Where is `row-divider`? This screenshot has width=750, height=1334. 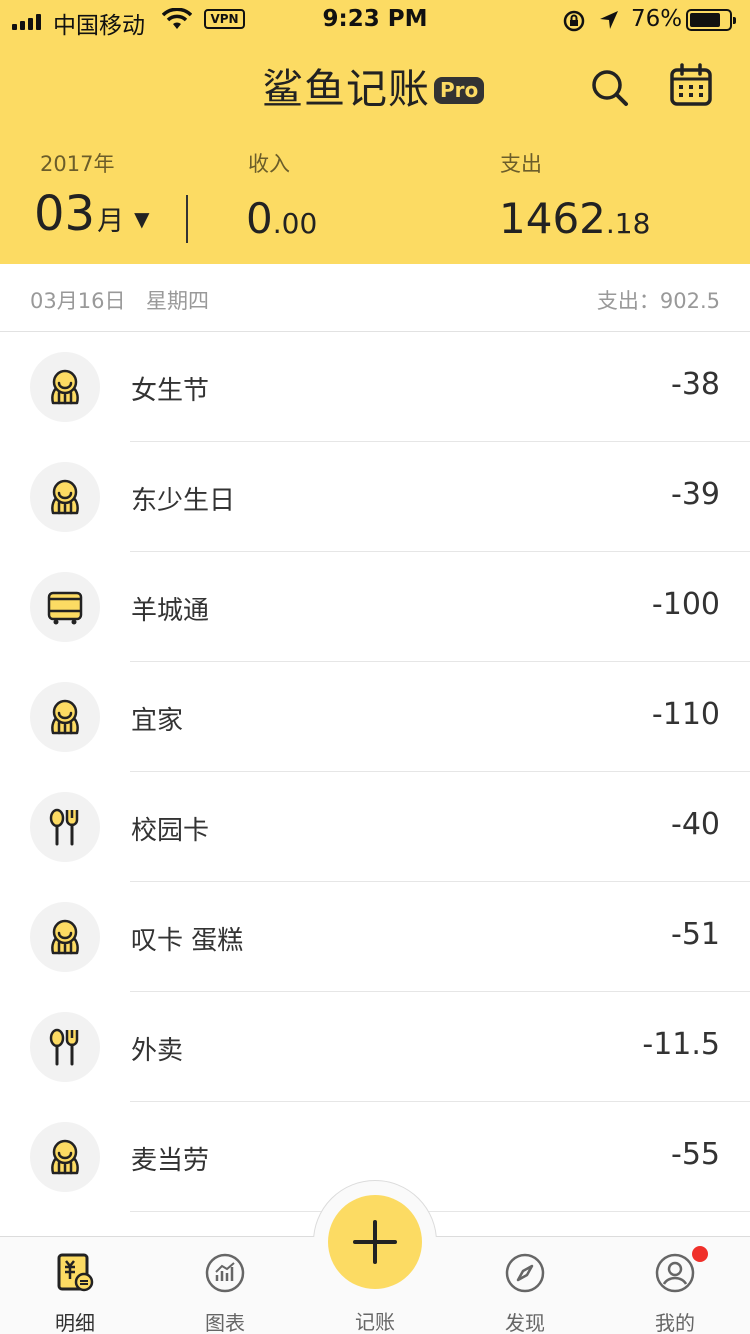 row-divider is located at coordinates (440, 1211).